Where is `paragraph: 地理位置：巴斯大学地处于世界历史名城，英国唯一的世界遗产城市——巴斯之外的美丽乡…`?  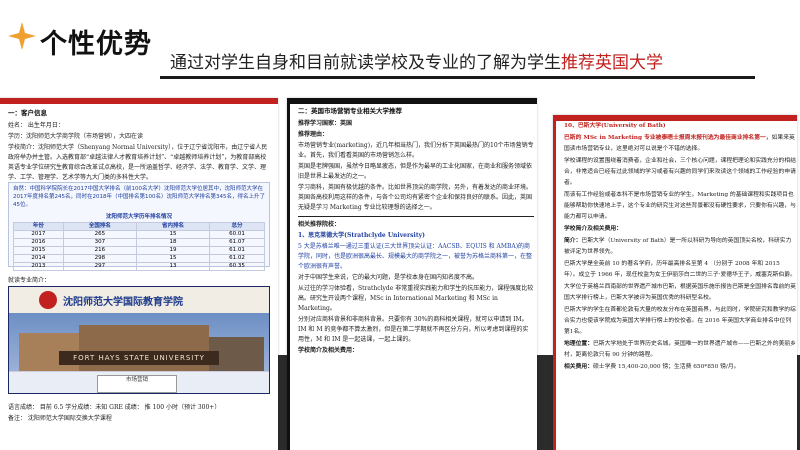 paragraph: 地理位置：巴斯大学地处于世界历史名城，英国唯一的世界遗产城市——巴斯之外的美丽乡… is located at coordinates (680, 350).